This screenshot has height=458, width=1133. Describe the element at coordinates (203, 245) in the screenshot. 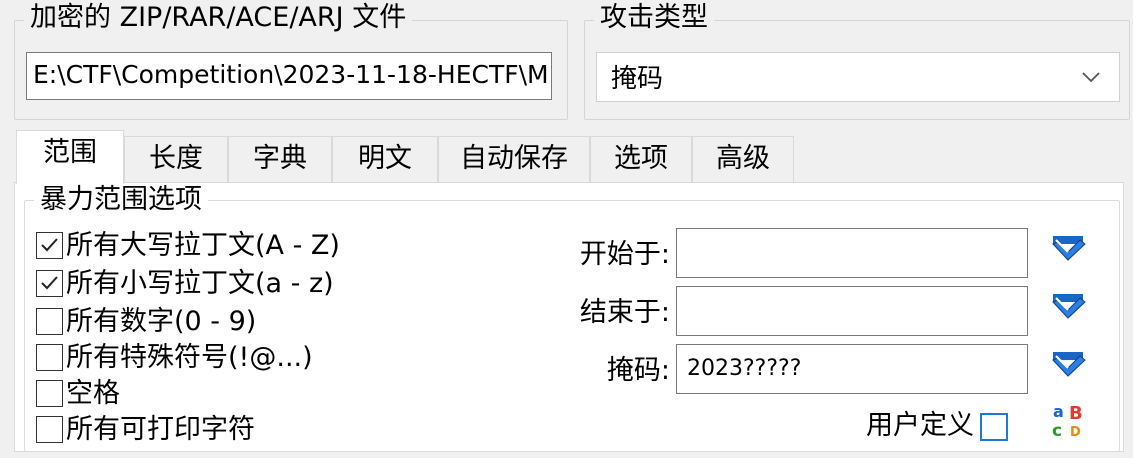

I see `checkbox-label: 所有大写拉丁文(A - Z)` at that location.